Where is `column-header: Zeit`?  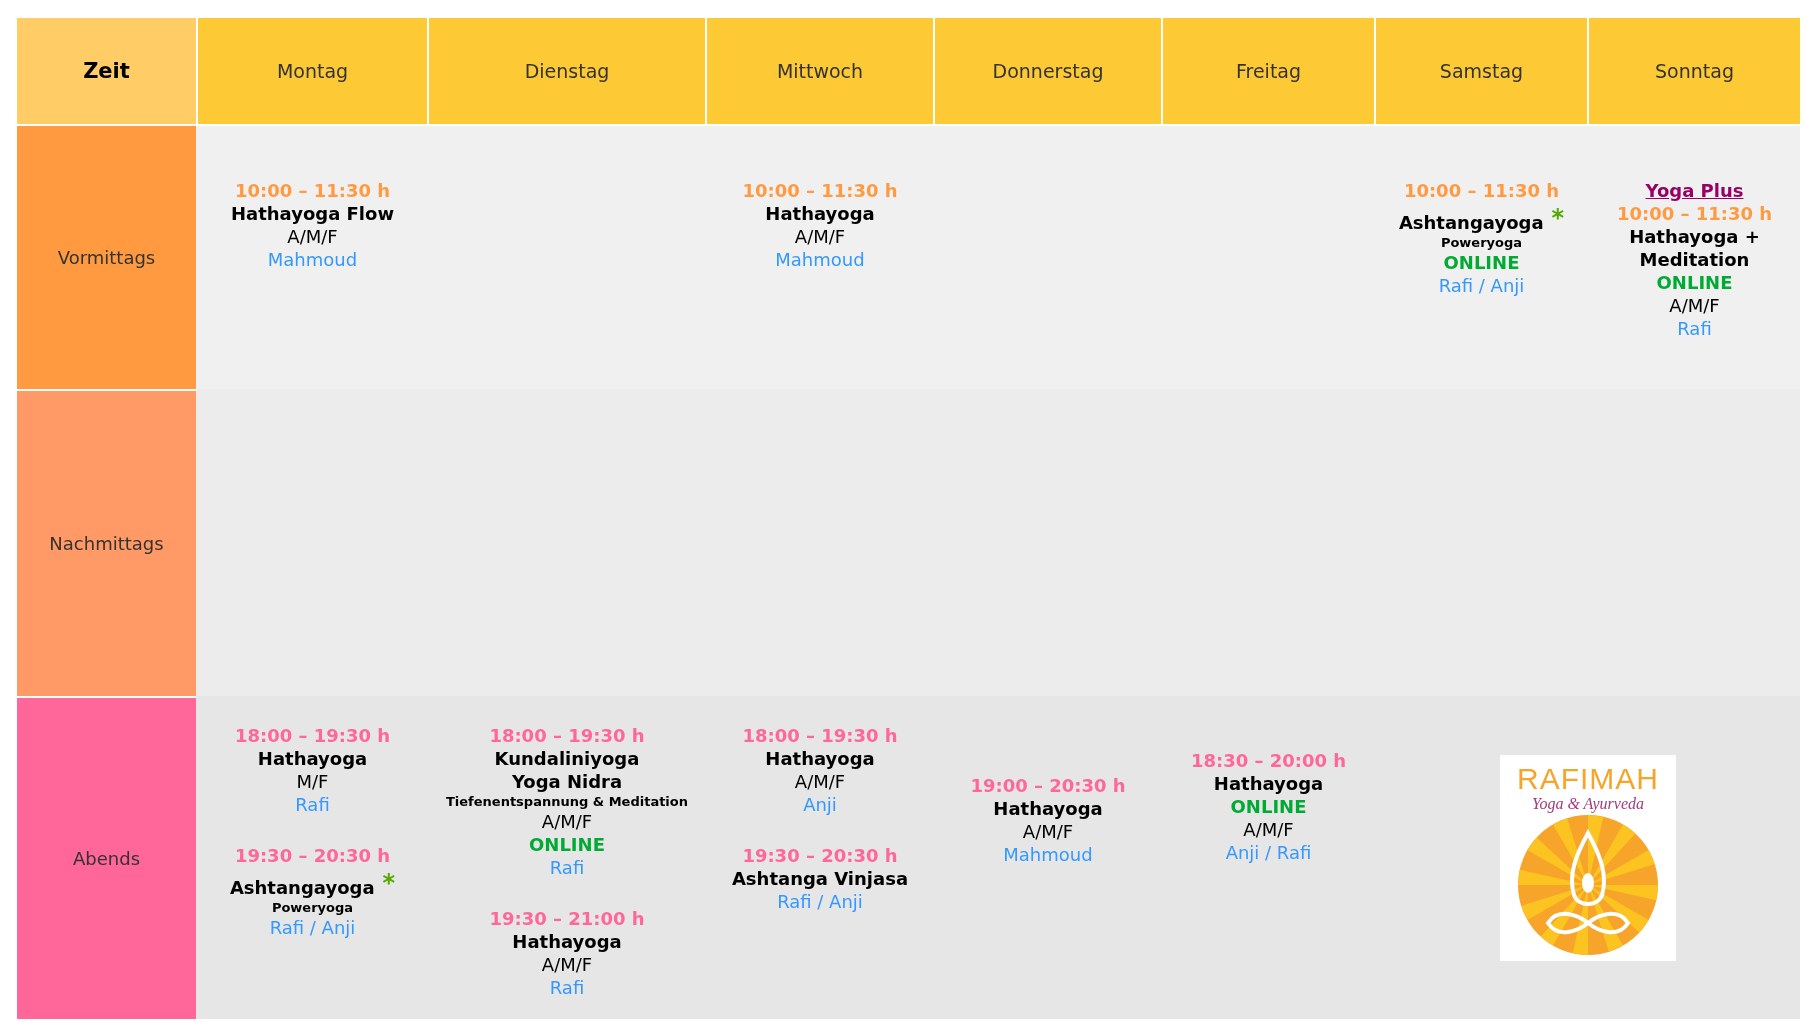 column-header: Zeit is located at coordinates (106, 71).